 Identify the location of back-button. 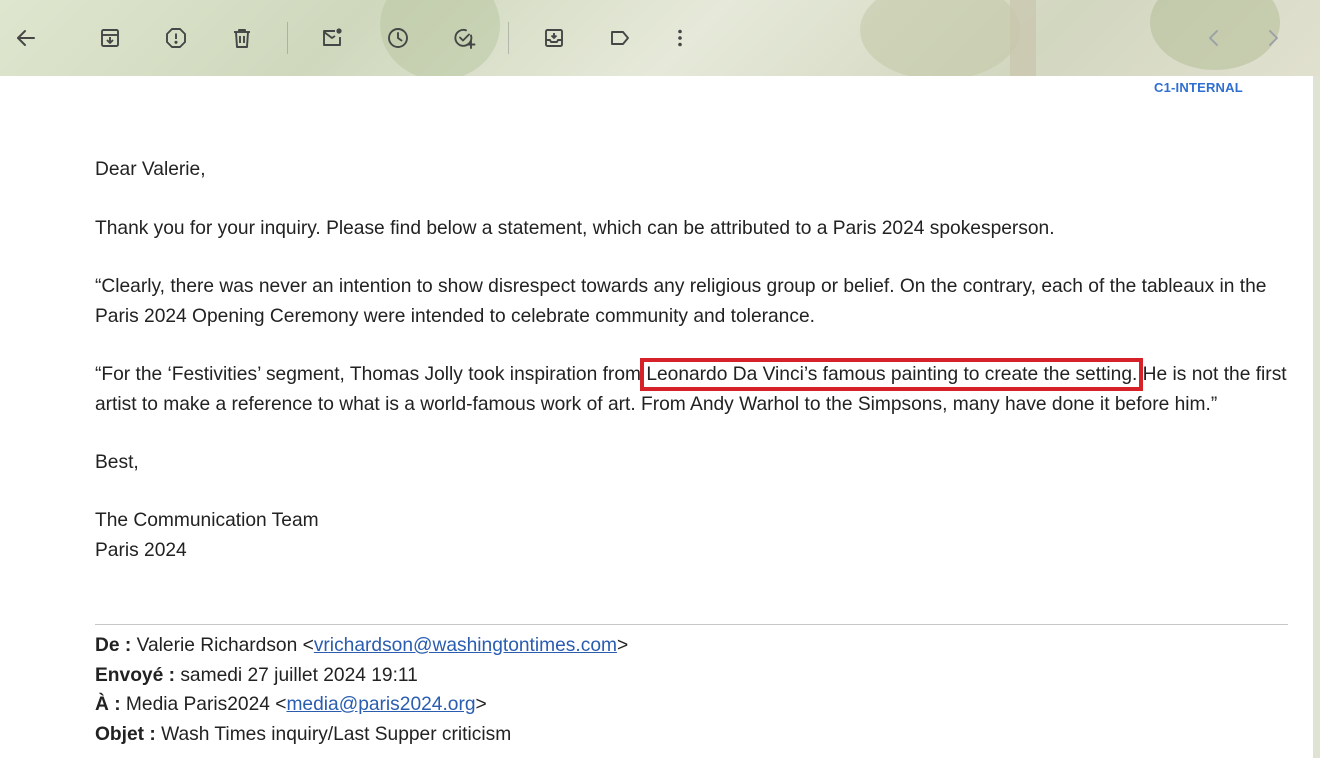
(26, 38).